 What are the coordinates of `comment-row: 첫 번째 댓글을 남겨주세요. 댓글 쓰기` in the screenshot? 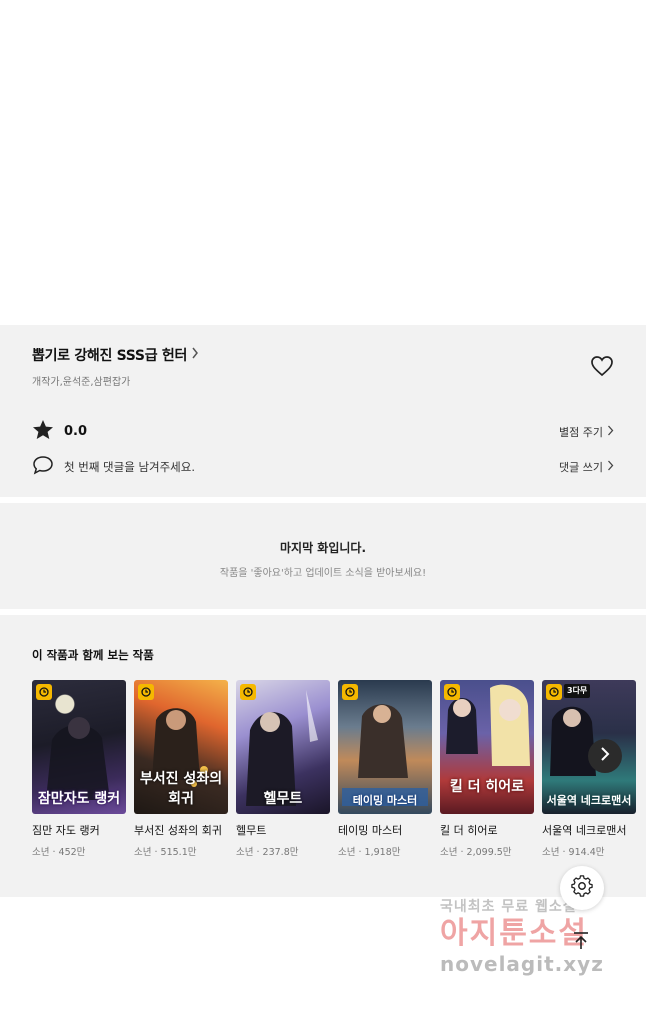 It's located at (323, 467).